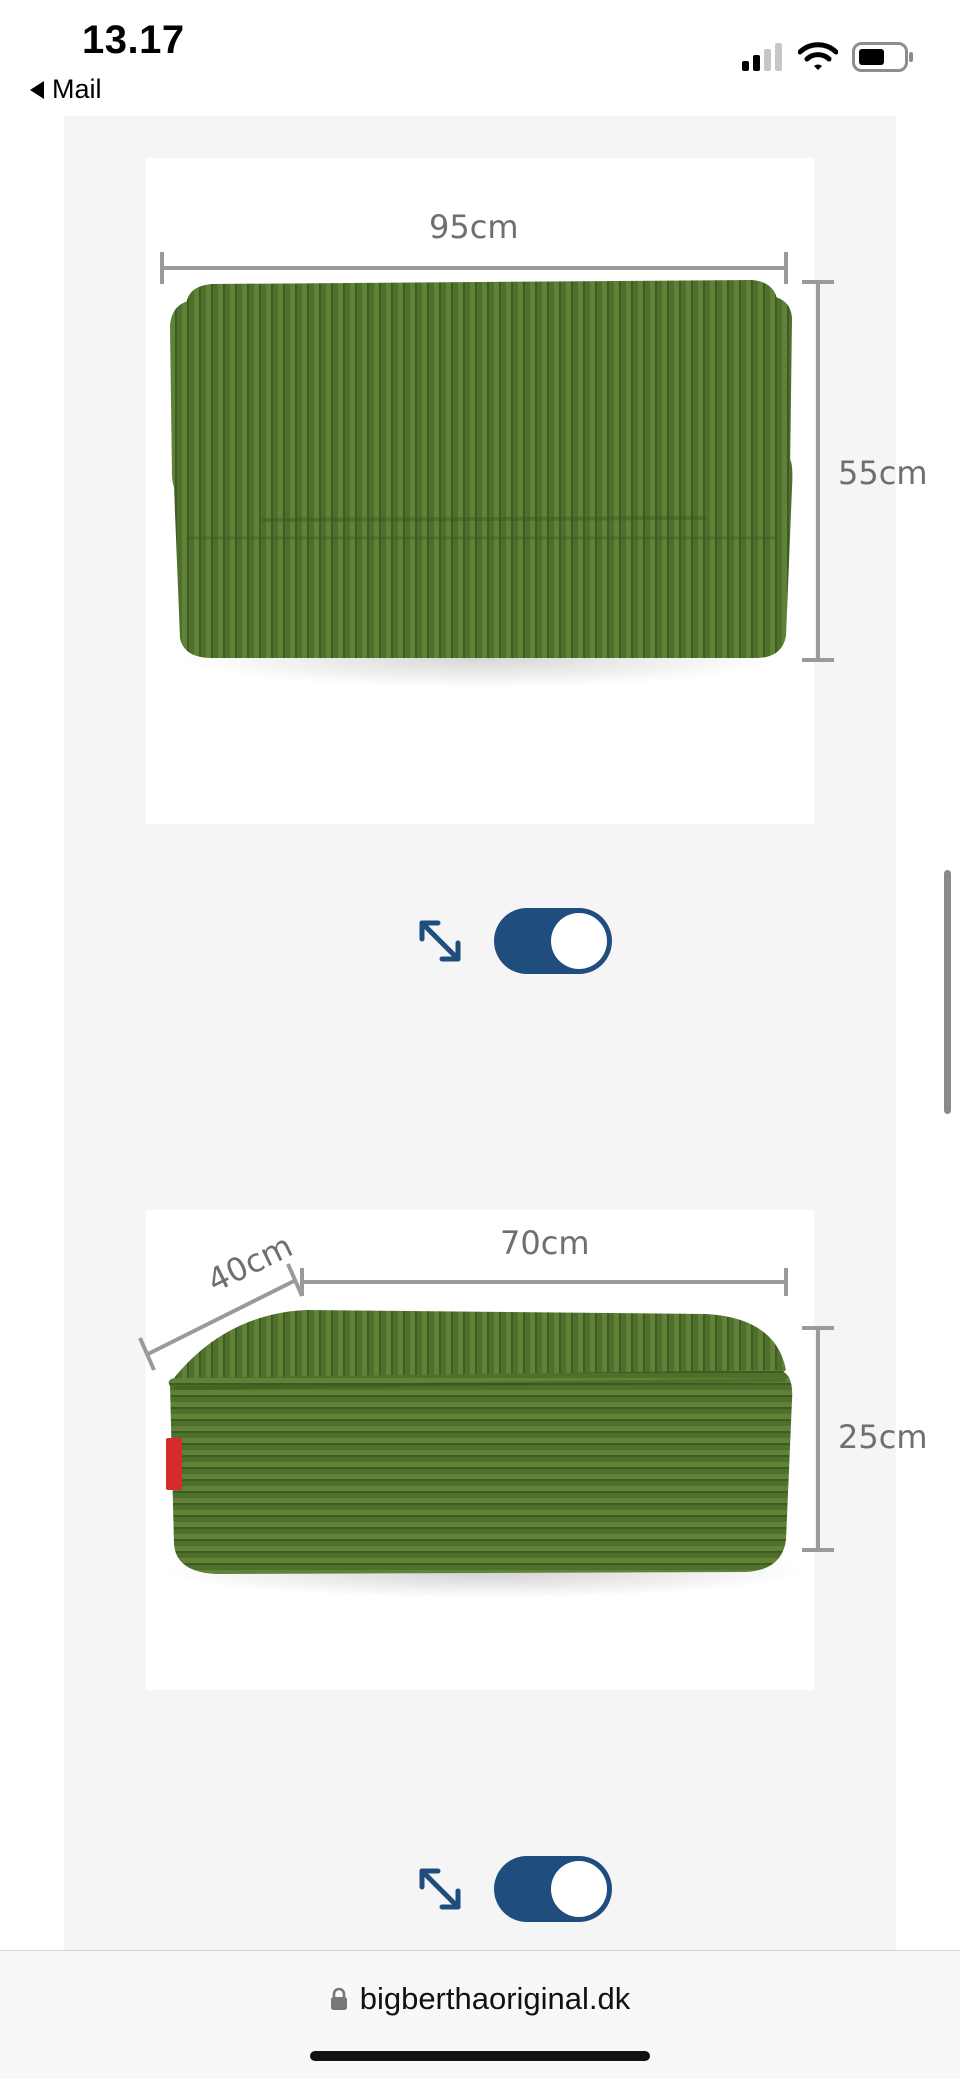 The height and width of the screenshot is (2079, 960). What do you see at coordinates (480, 2056) in the screenshot?
I see `home-indicator` at bounding box center [480, 2056].